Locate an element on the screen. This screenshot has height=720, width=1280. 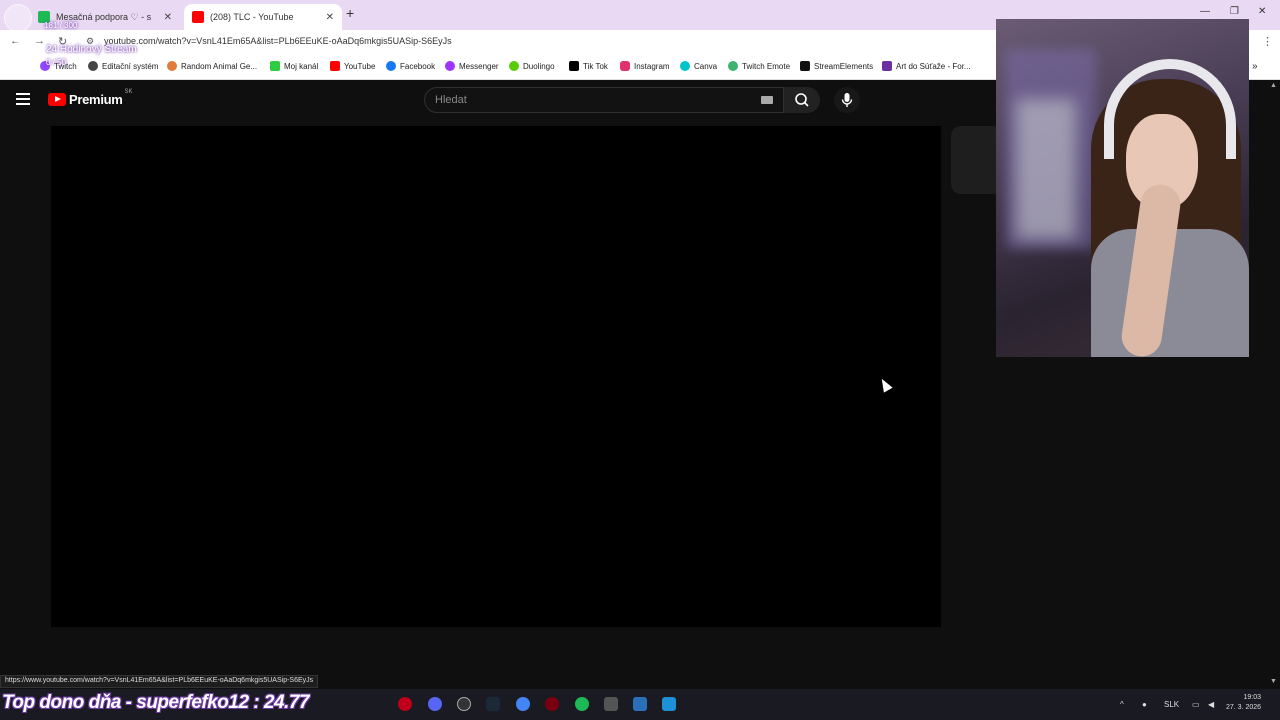
chrome-icon is located at coordinates (523, 704).